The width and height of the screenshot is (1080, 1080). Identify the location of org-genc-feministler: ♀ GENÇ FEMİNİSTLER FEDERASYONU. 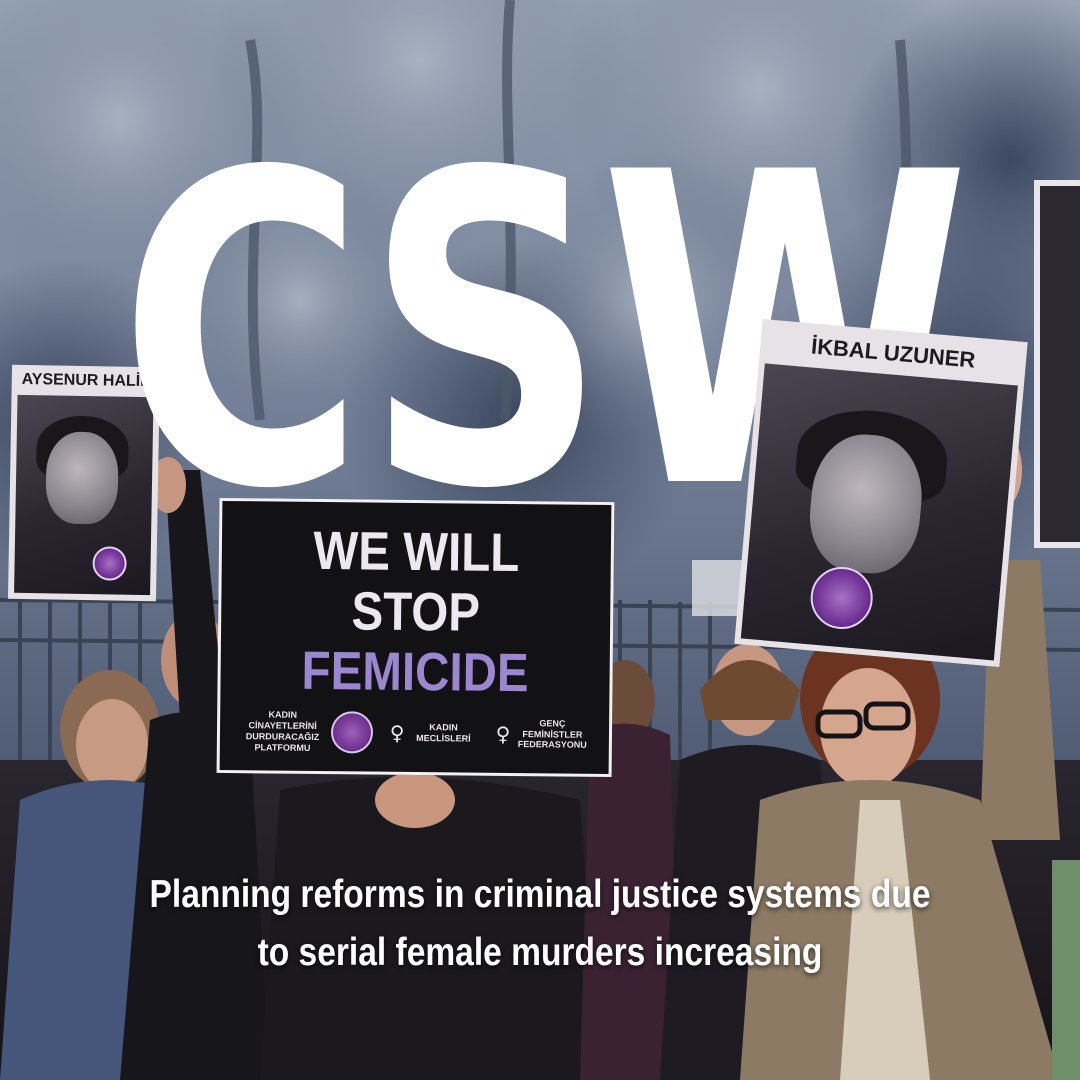
(543, 734).